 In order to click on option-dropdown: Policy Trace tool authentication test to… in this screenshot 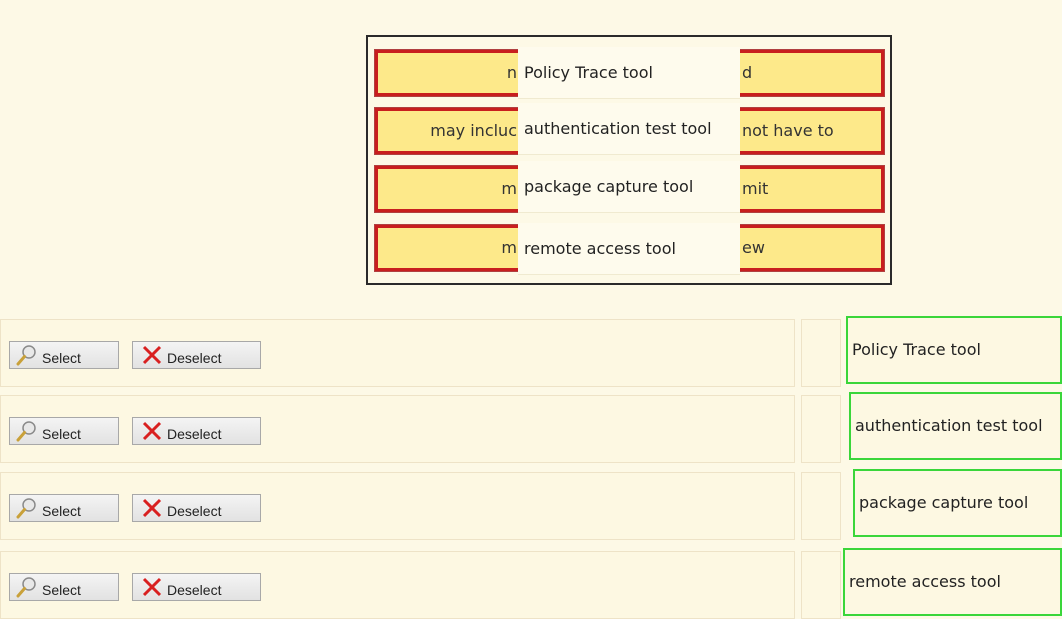, I will do `click(629, 164)`.